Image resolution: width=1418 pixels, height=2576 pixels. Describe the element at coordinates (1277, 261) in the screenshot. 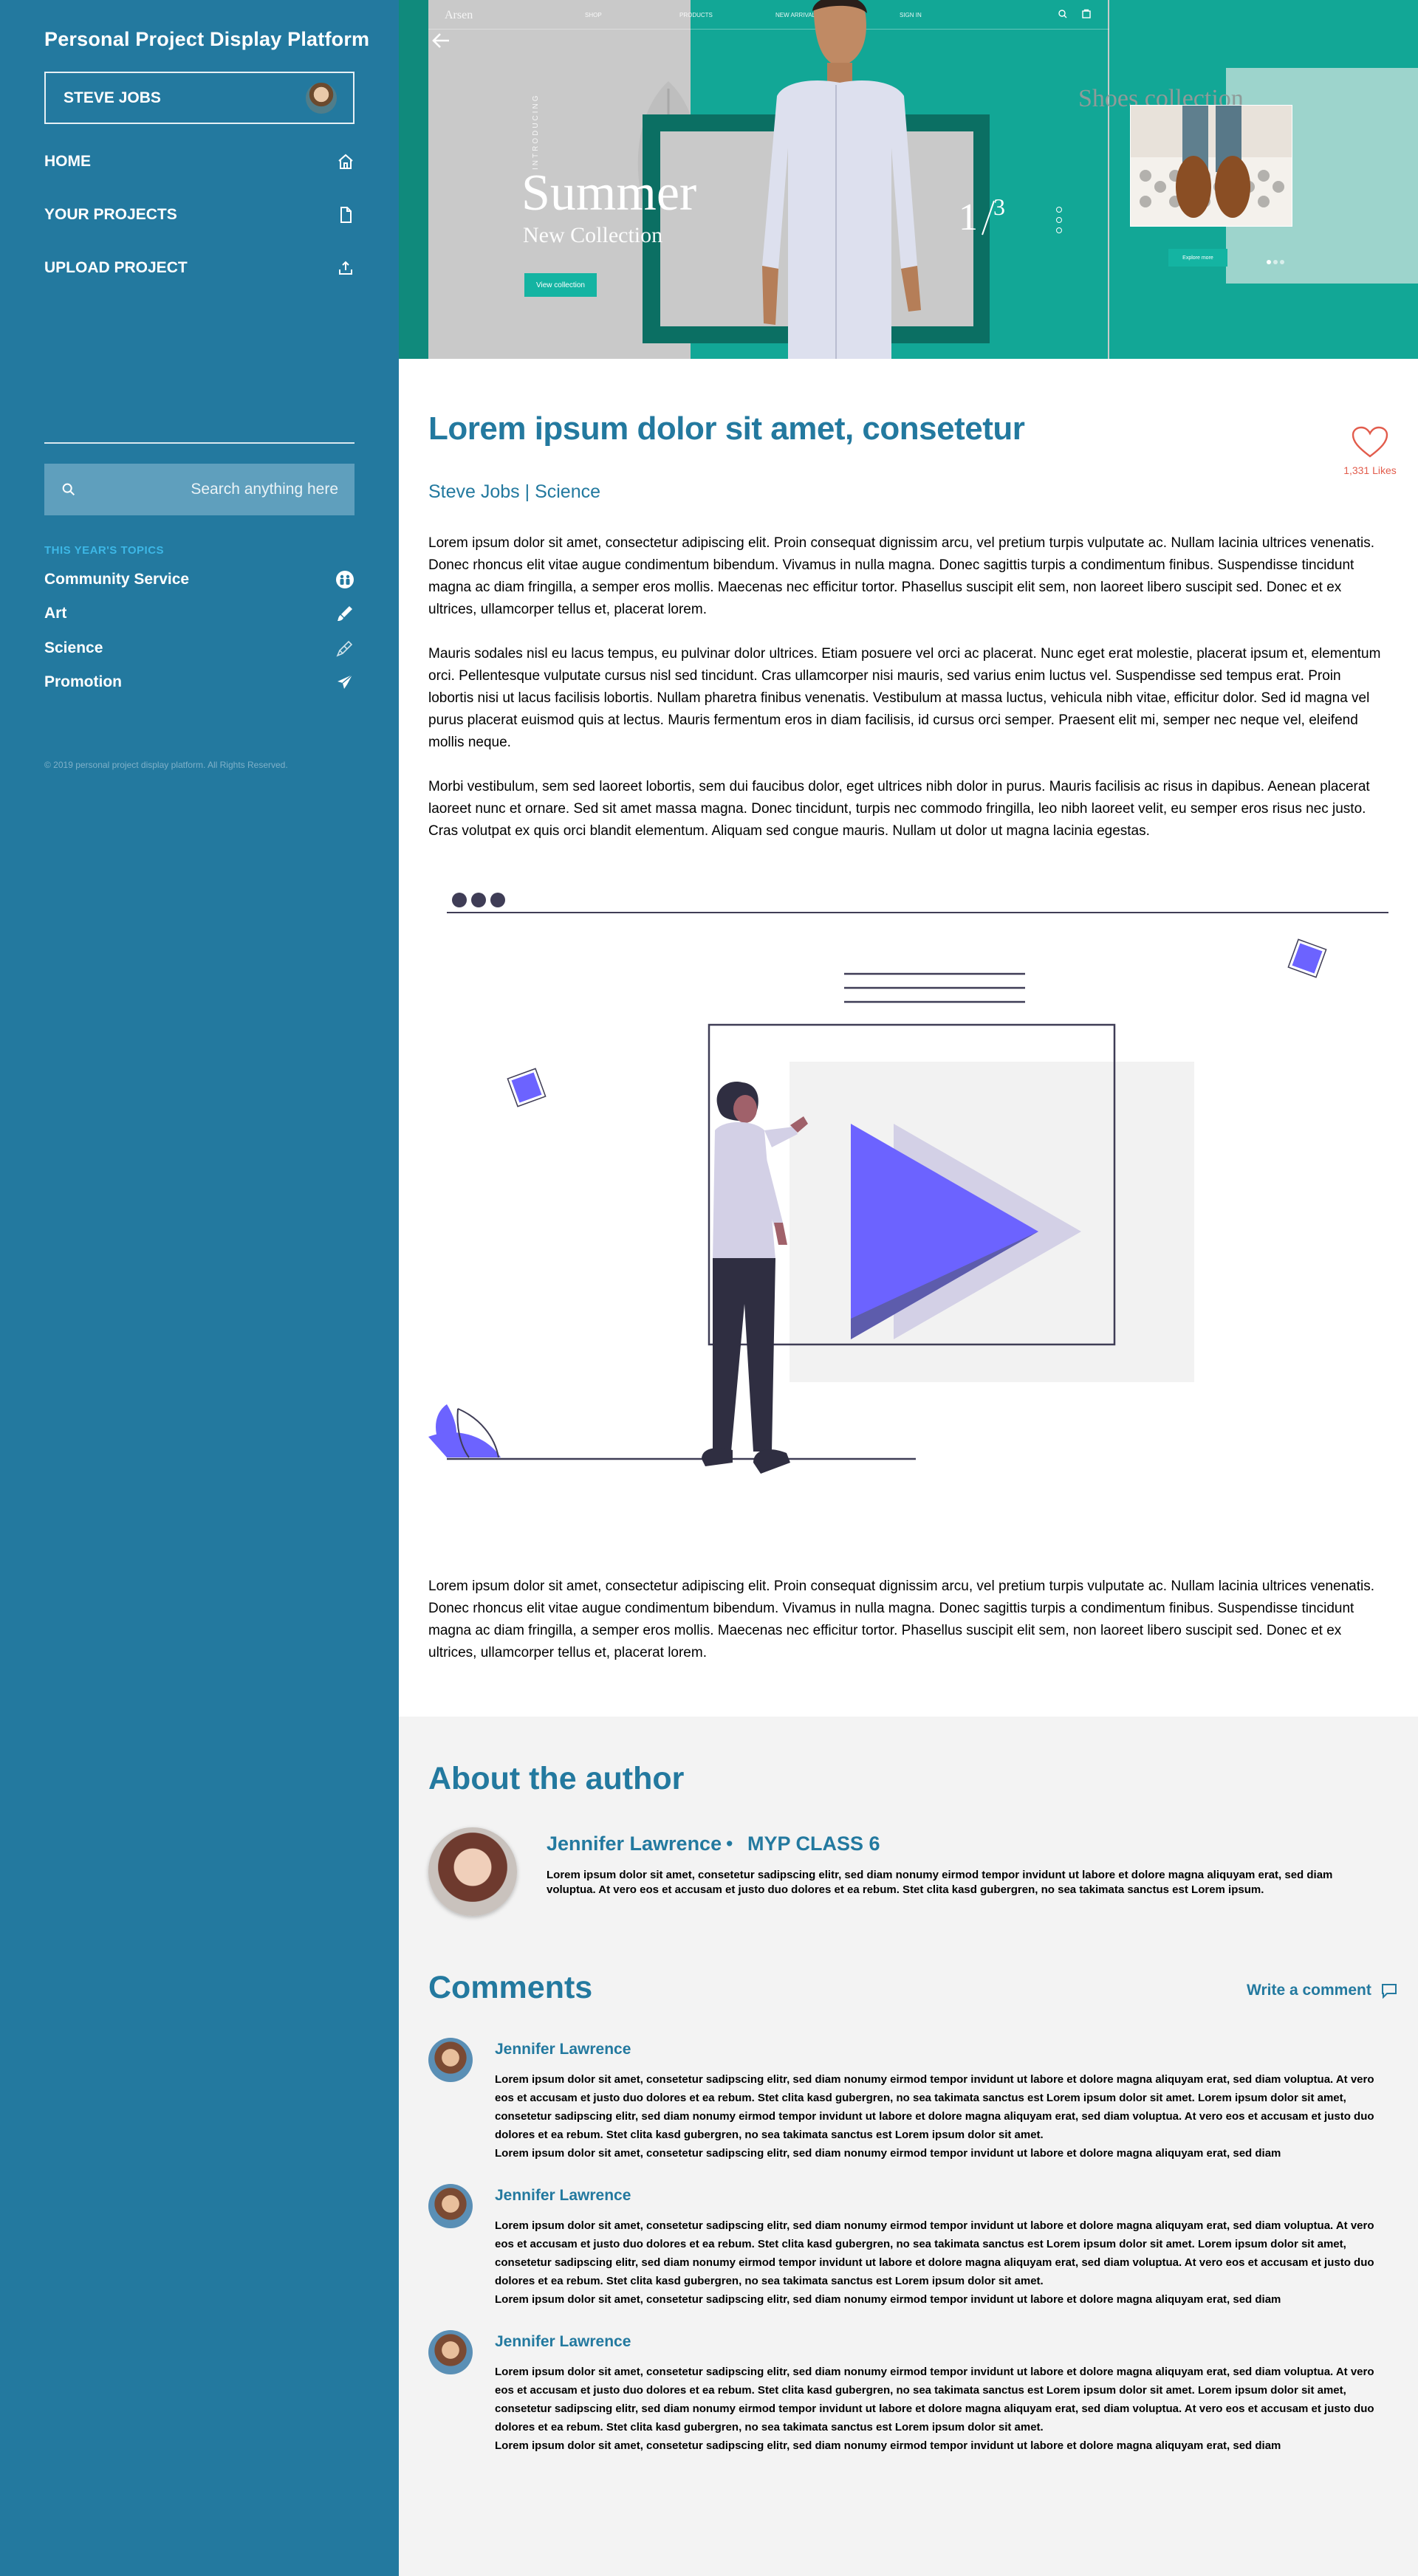

I see `shoes-slider-dots` at that location.